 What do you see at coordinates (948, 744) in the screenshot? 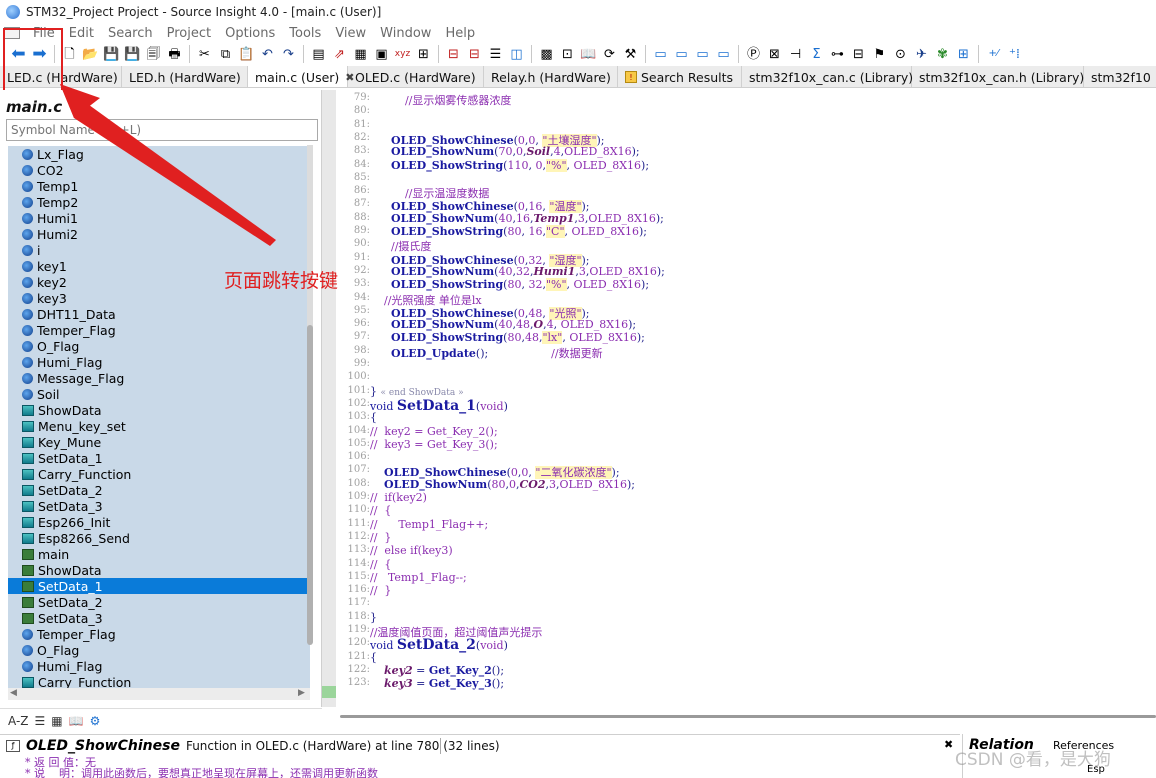
I see `close-icon: ✖` at bounding box center [948, 744].